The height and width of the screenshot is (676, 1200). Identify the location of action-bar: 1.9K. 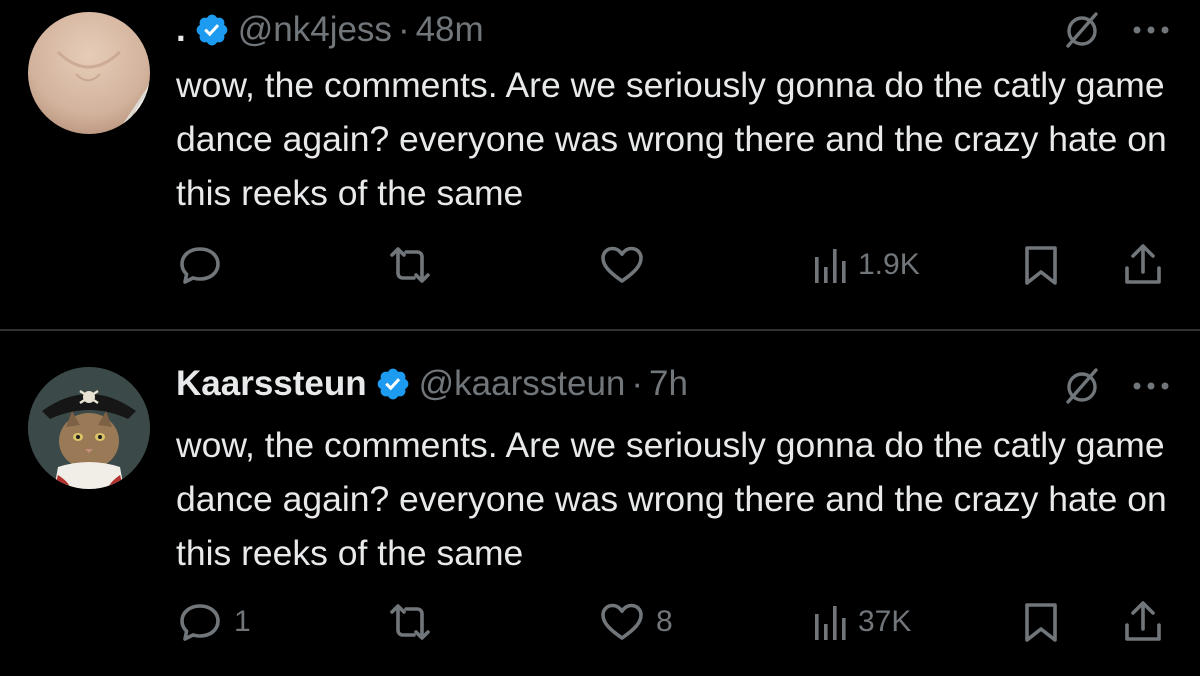
(676, 265).